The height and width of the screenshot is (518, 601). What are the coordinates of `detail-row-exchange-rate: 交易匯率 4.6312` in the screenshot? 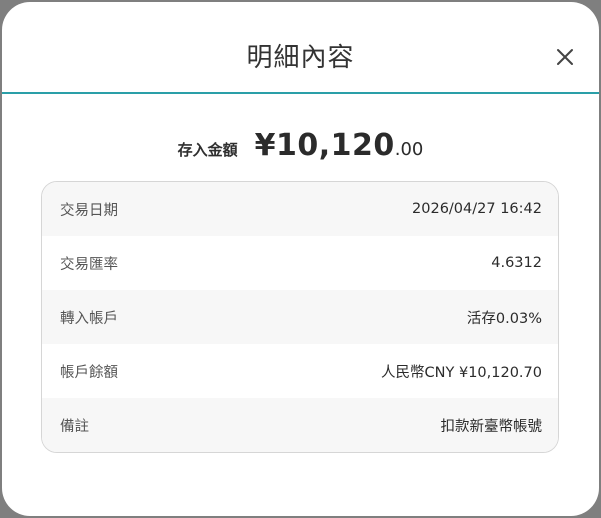 It's located at (300, 263).